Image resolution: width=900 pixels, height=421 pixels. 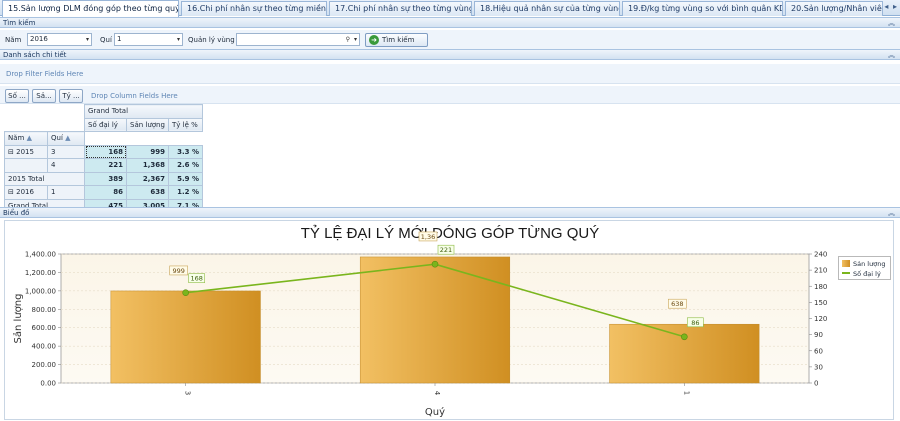 I want to click on year-select: 2016 ▾, so click(x=59, y=39).